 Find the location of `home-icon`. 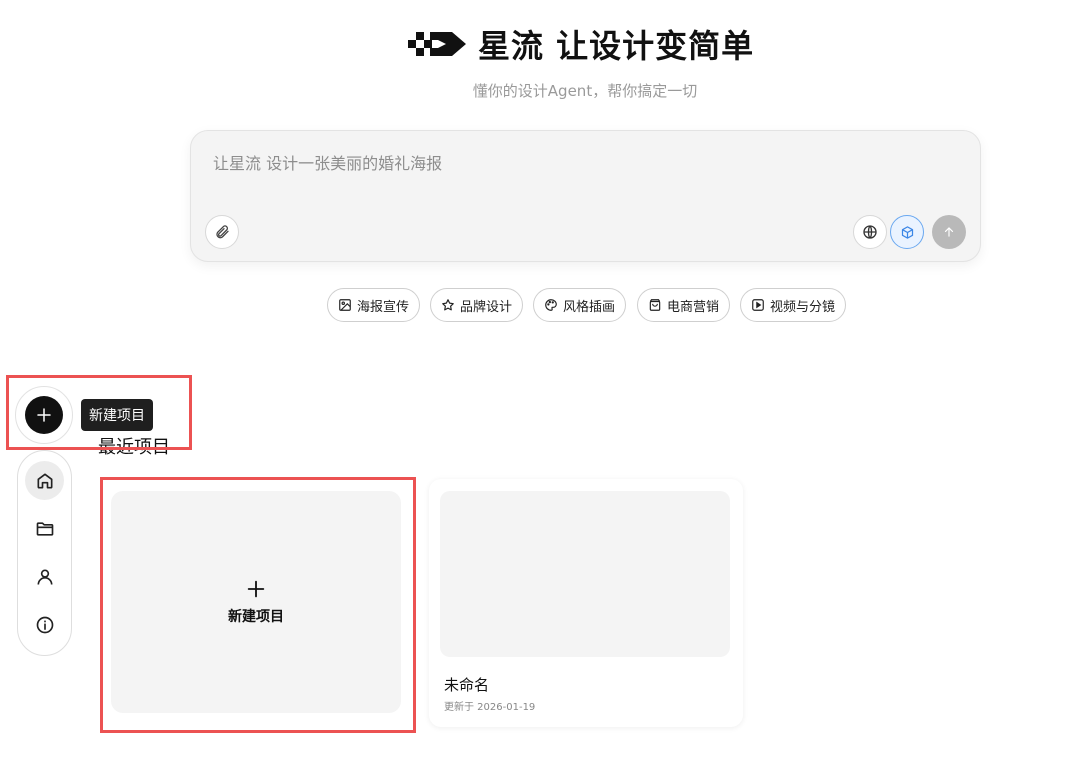

home-icon is located at coordinates (45, 480).